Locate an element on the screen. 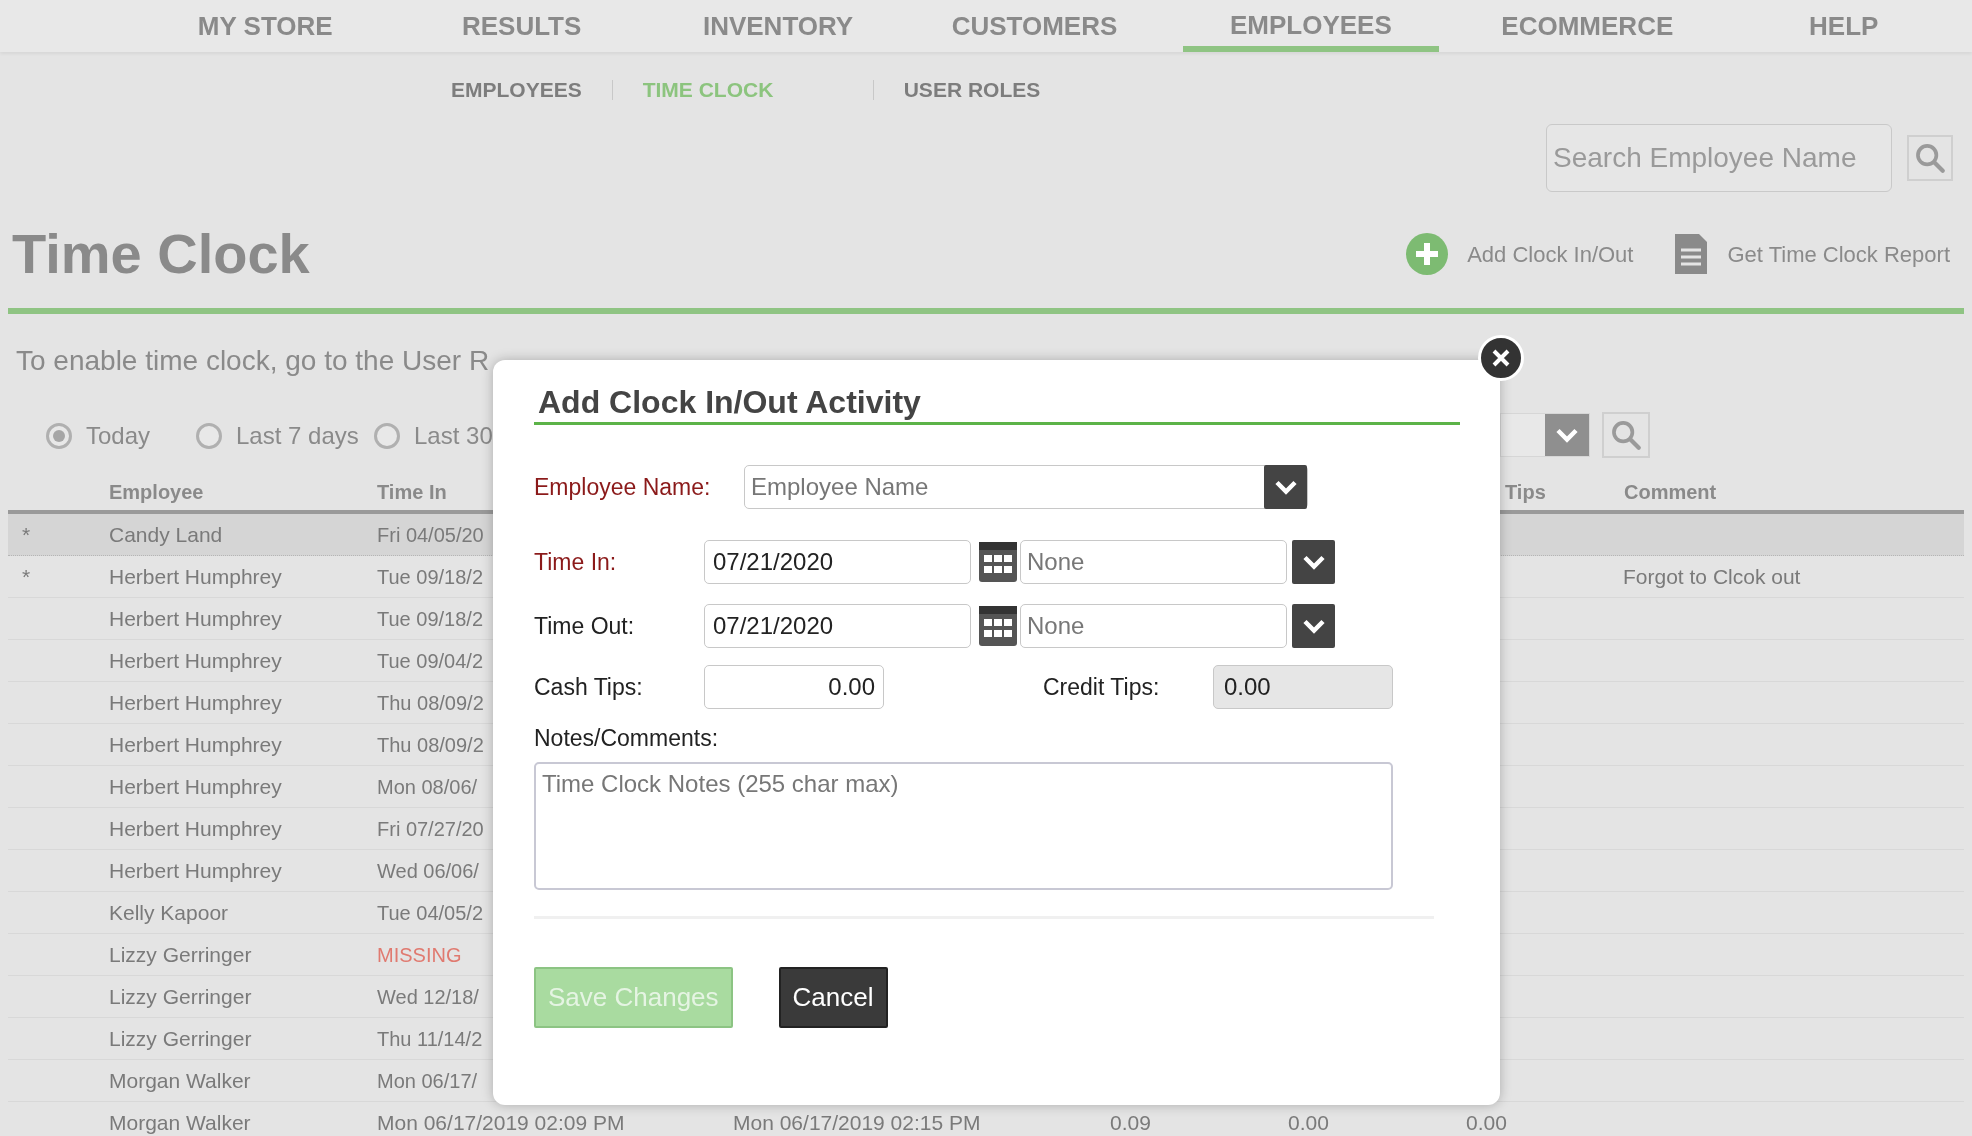 The image size is (1972, 1136). field-label: Cash Tips: is located at coordinates (589, 687).